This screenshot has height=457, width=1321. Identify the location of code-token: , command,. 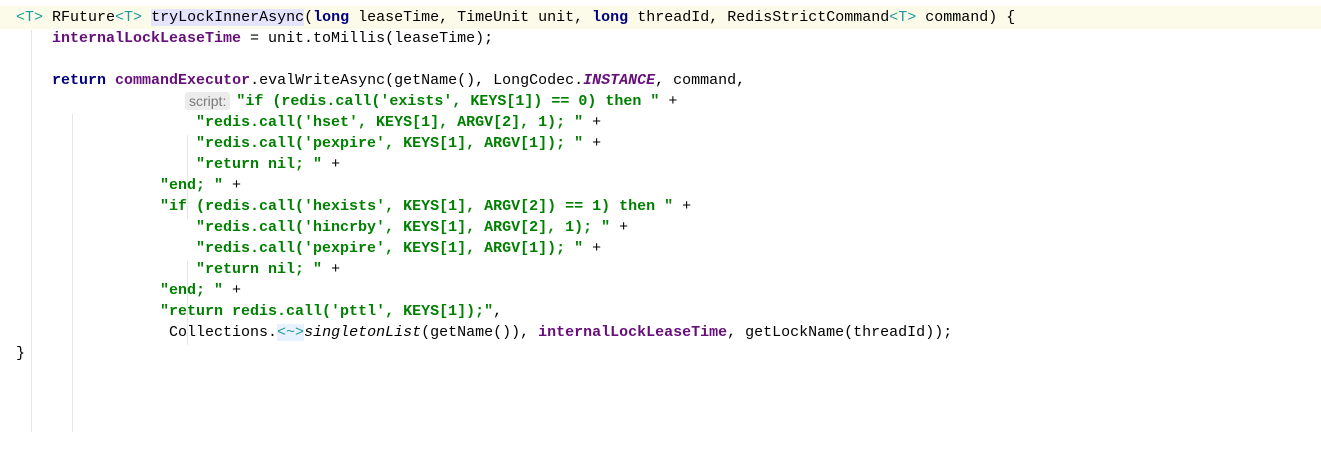
(700, 80).